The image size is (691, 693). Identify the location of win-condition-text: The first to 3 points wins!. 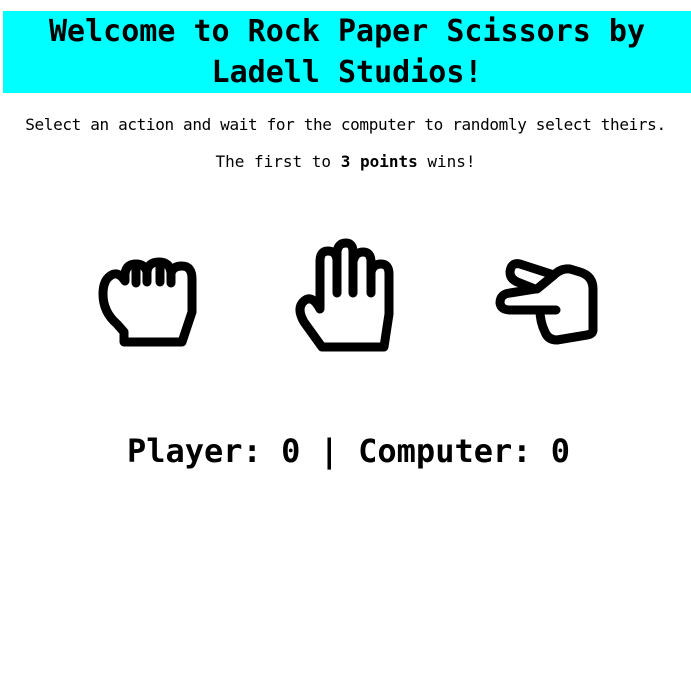
(345, 162).